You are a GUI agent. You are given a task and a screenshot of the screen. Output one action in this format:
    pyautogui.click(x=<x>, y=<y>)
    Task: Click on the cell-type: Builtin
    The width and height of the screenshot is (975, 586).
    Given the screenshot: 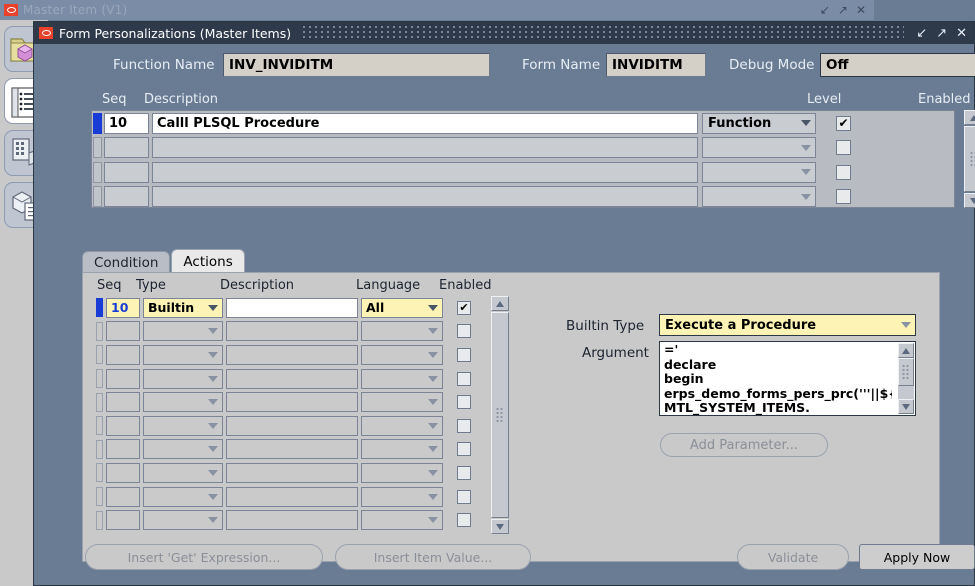 What is the action you would take?
    pyautogui.click(x=183, y=307)
    